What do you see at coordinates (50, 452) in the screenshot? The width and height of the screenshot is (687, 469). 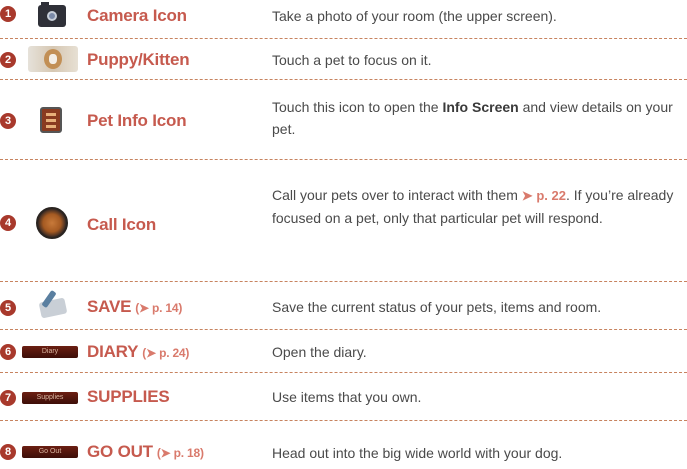 I see `go-out-button-icon: Go Out` at bounding box center [50, 452].